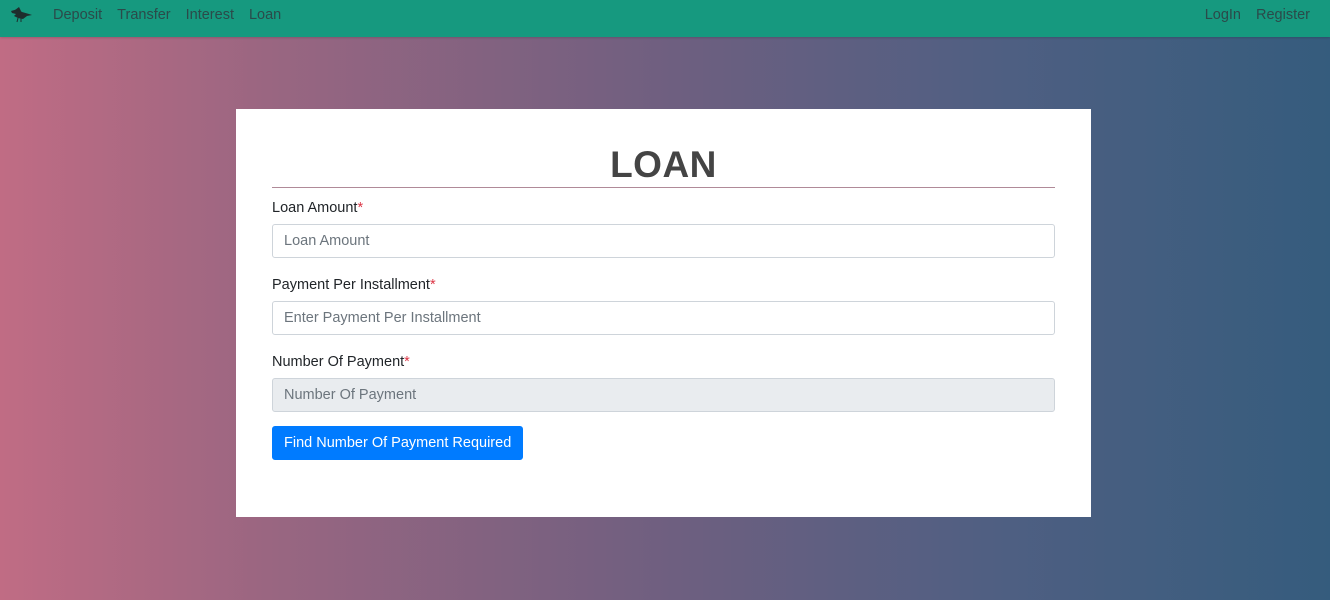 Image resolution: width=1330 pixels, height=600 pixels. I want to click on nav-left-links: Deposit Transfer Interest Loan, so click(167, 15).